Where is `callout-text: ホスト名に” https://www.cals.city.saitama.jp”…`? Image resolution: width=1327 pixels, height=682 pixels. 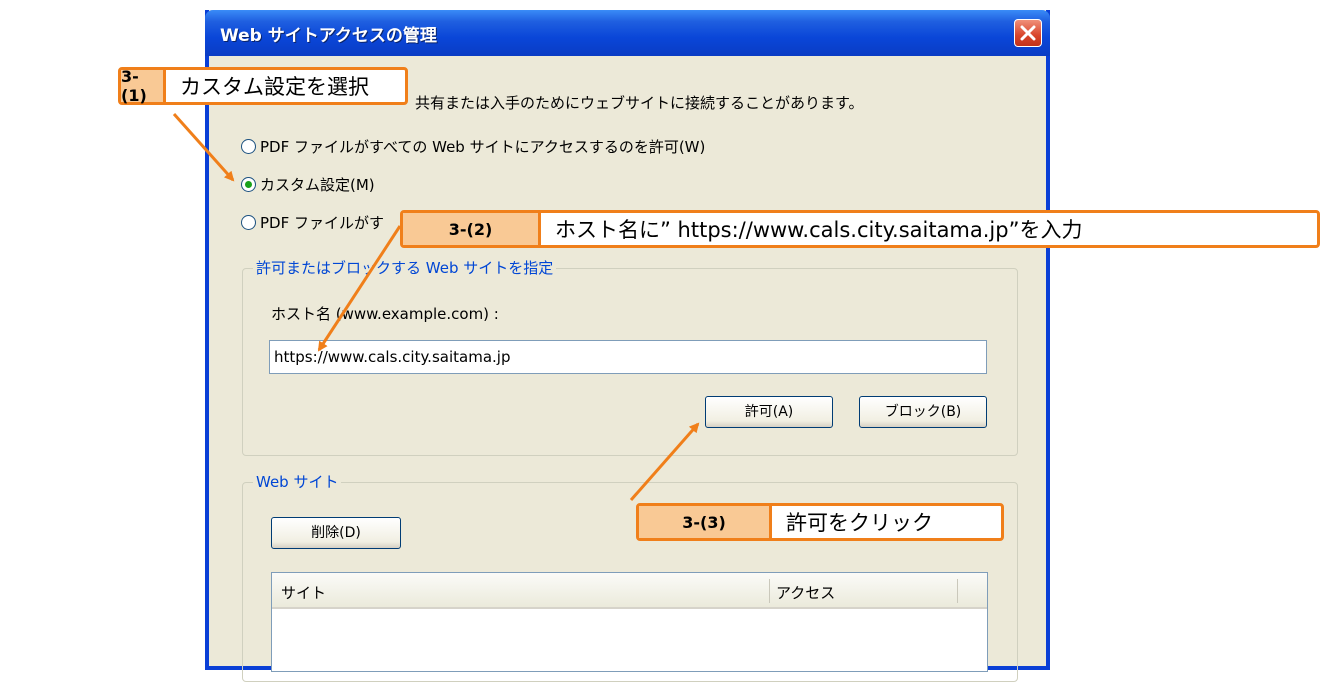 callout-text: ホスト名に” https://www.cals.city.saitama.jp”… is located at coordinates (819, 230).